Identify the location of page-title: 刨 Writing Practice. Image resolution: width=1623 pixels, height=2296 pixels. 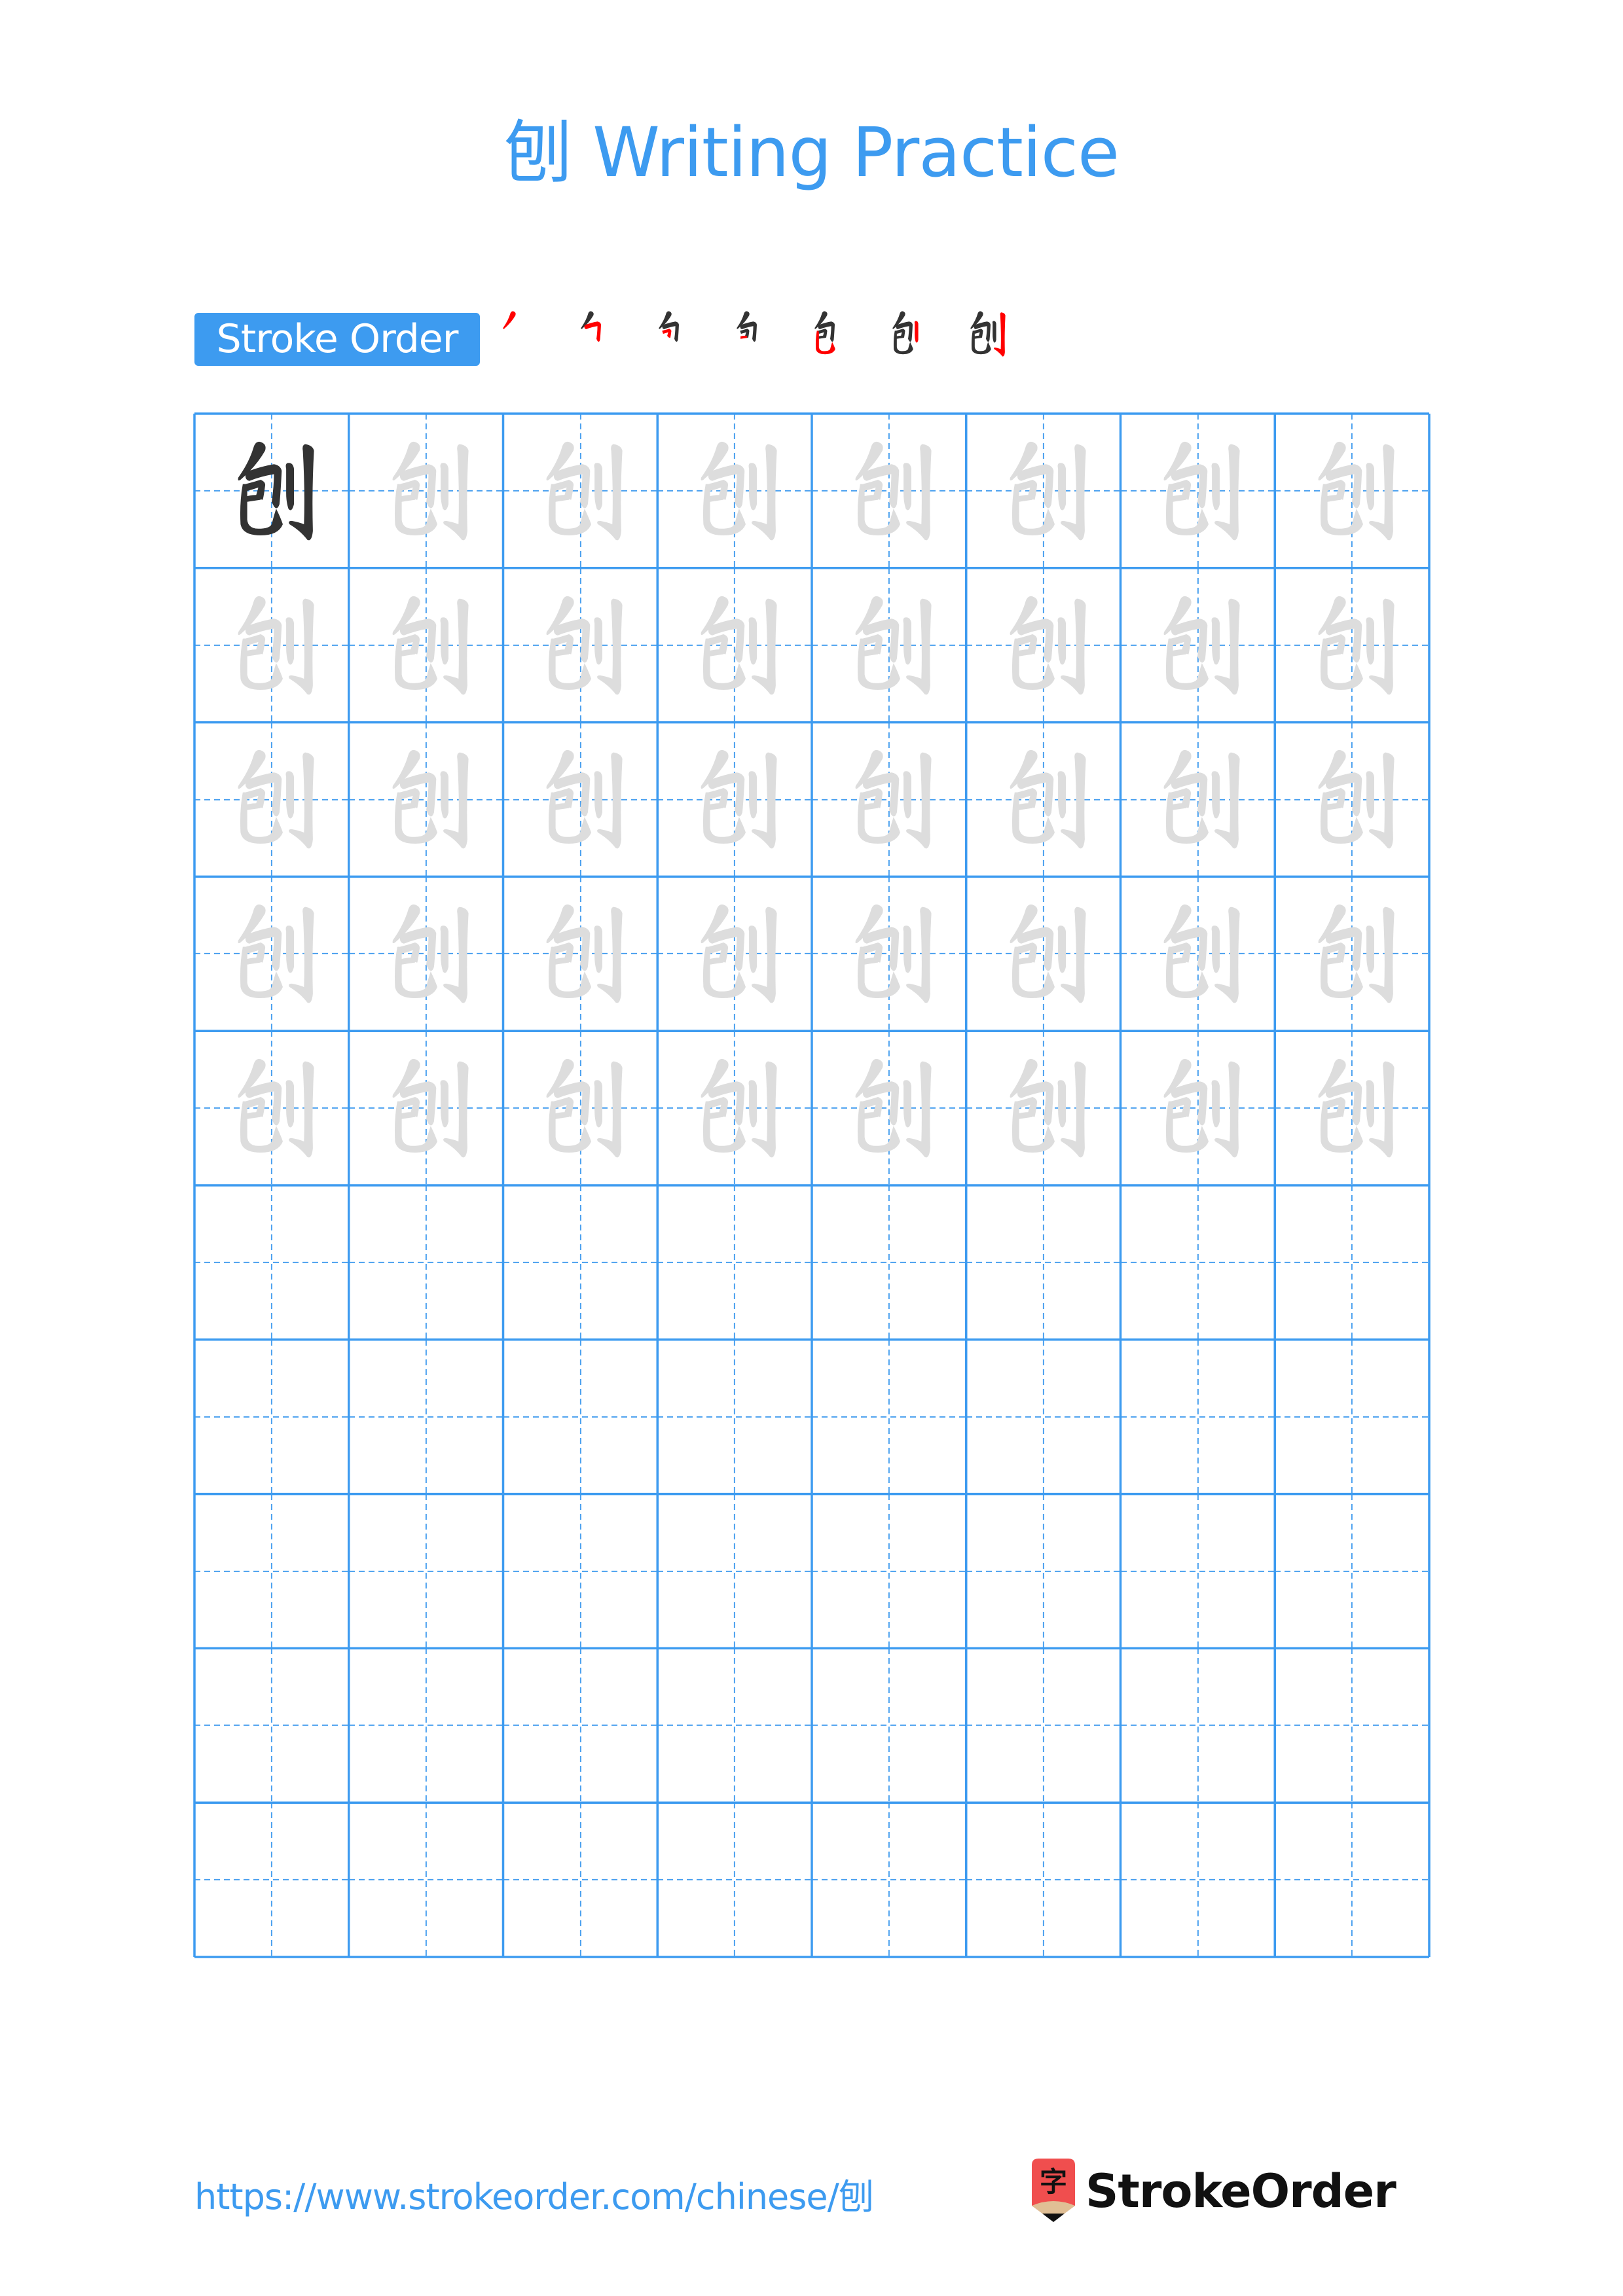
(812, 152).